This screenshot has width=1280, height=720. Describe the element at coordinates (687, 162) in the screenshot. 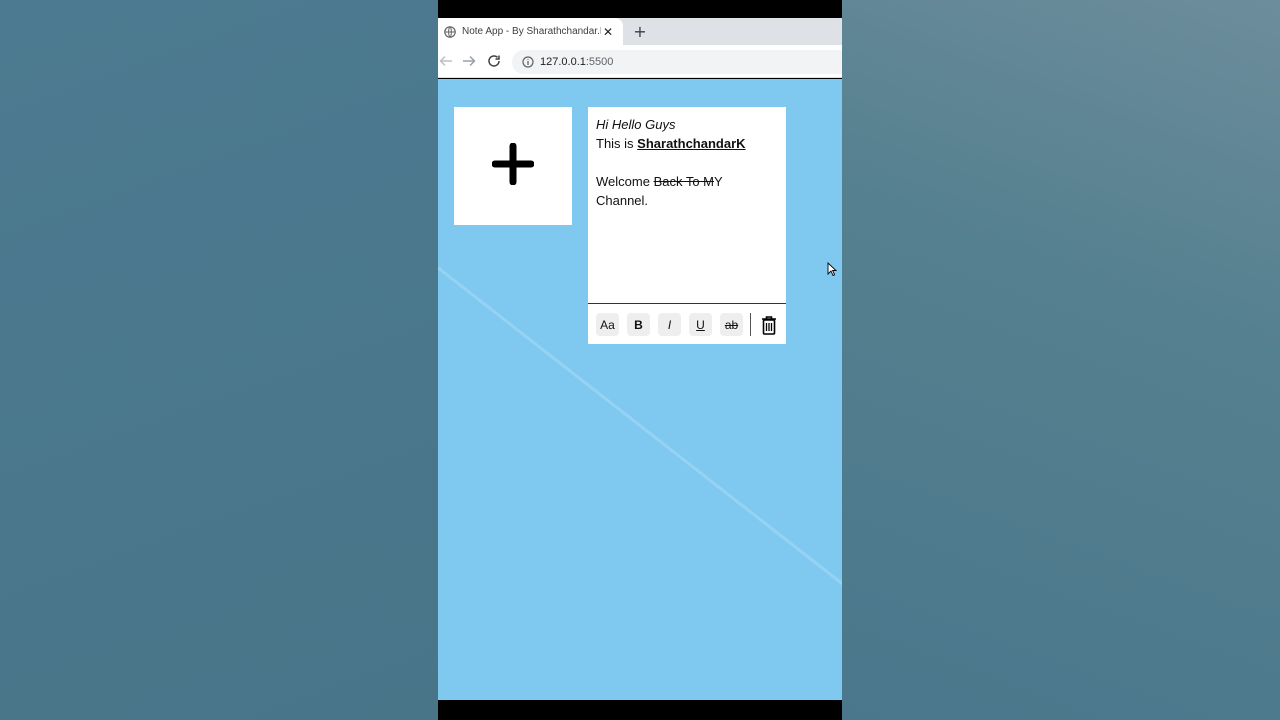

I see `note-blank-line` at that location.